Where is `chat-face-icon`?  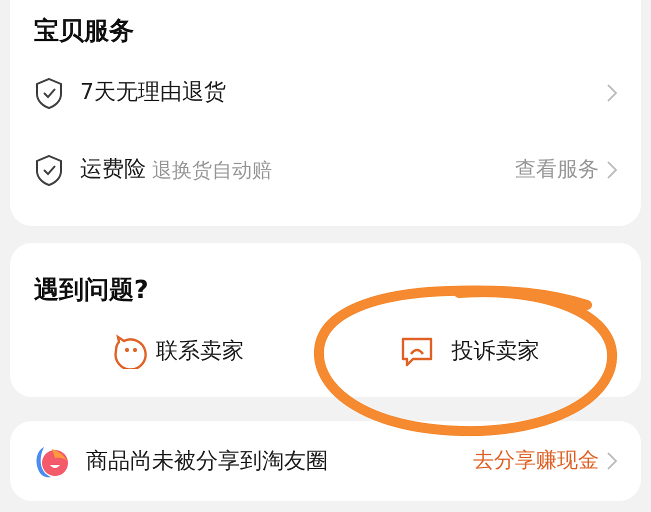
chat-face-icon is located at coordinates (130, 351).